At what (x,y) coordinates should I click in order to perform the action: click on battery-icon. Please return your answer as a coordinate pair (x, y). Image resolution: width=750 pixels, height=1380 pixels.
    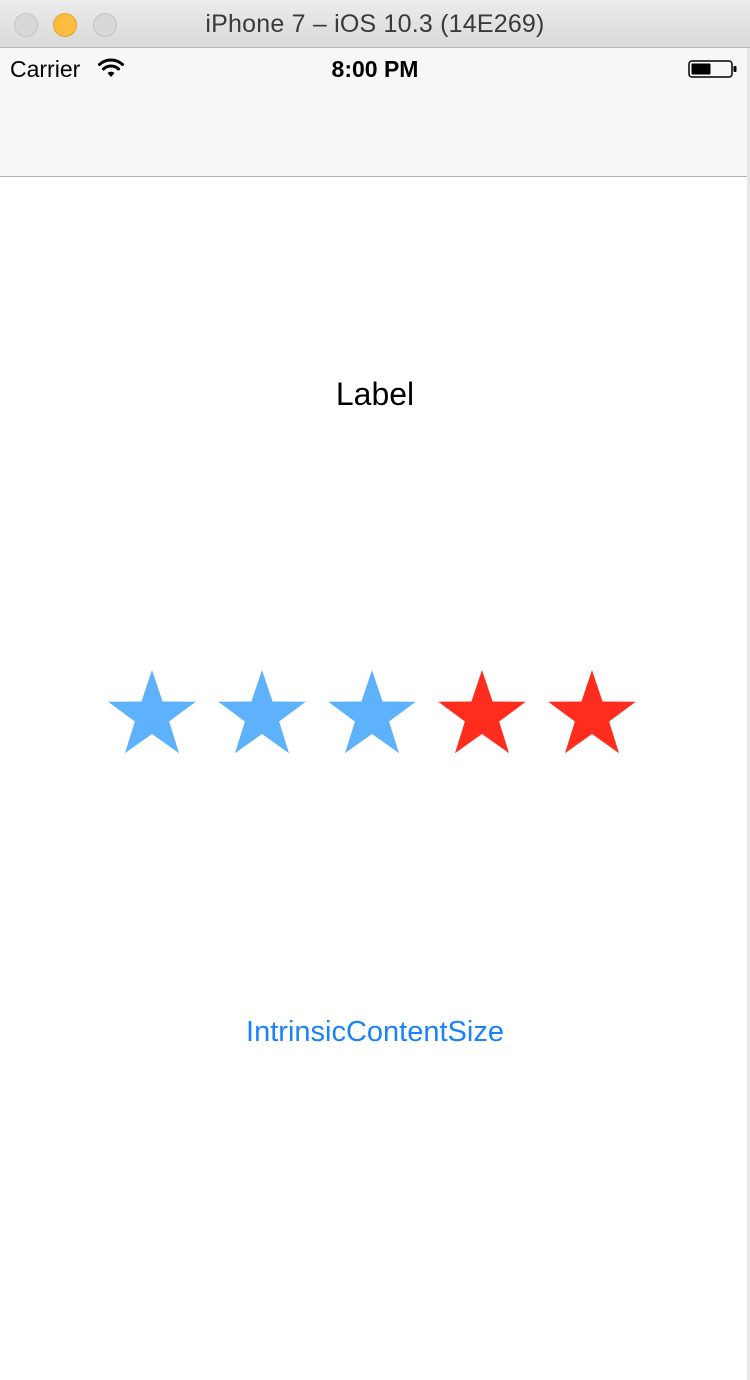
    Looking at the image, I should click on (712, 69).